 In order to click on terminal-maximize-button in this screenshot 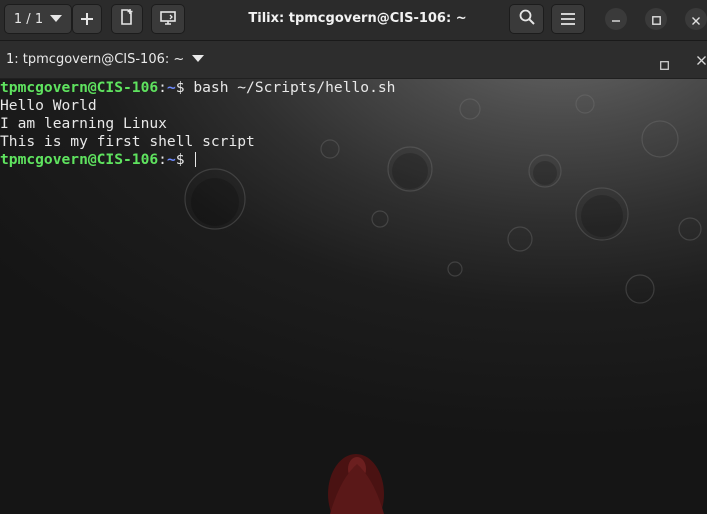, I will do `click(664, 62)`.